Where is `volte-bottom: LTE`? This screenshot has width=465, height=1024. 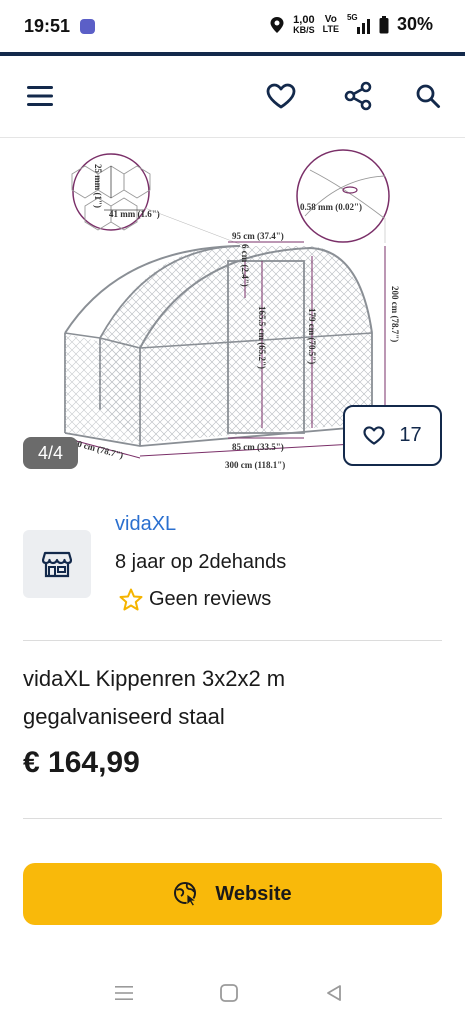 volte-bottom: LTE is located at coordinates (330, 29).